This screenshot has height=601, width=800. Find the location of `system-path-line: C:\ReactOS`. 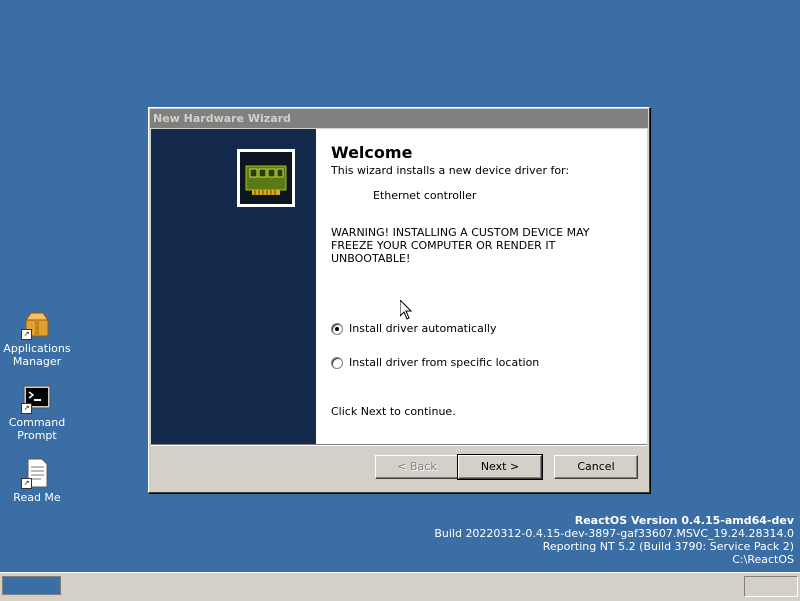

system-path-line: C:\ReactOS is located at coordinates (763, 559).